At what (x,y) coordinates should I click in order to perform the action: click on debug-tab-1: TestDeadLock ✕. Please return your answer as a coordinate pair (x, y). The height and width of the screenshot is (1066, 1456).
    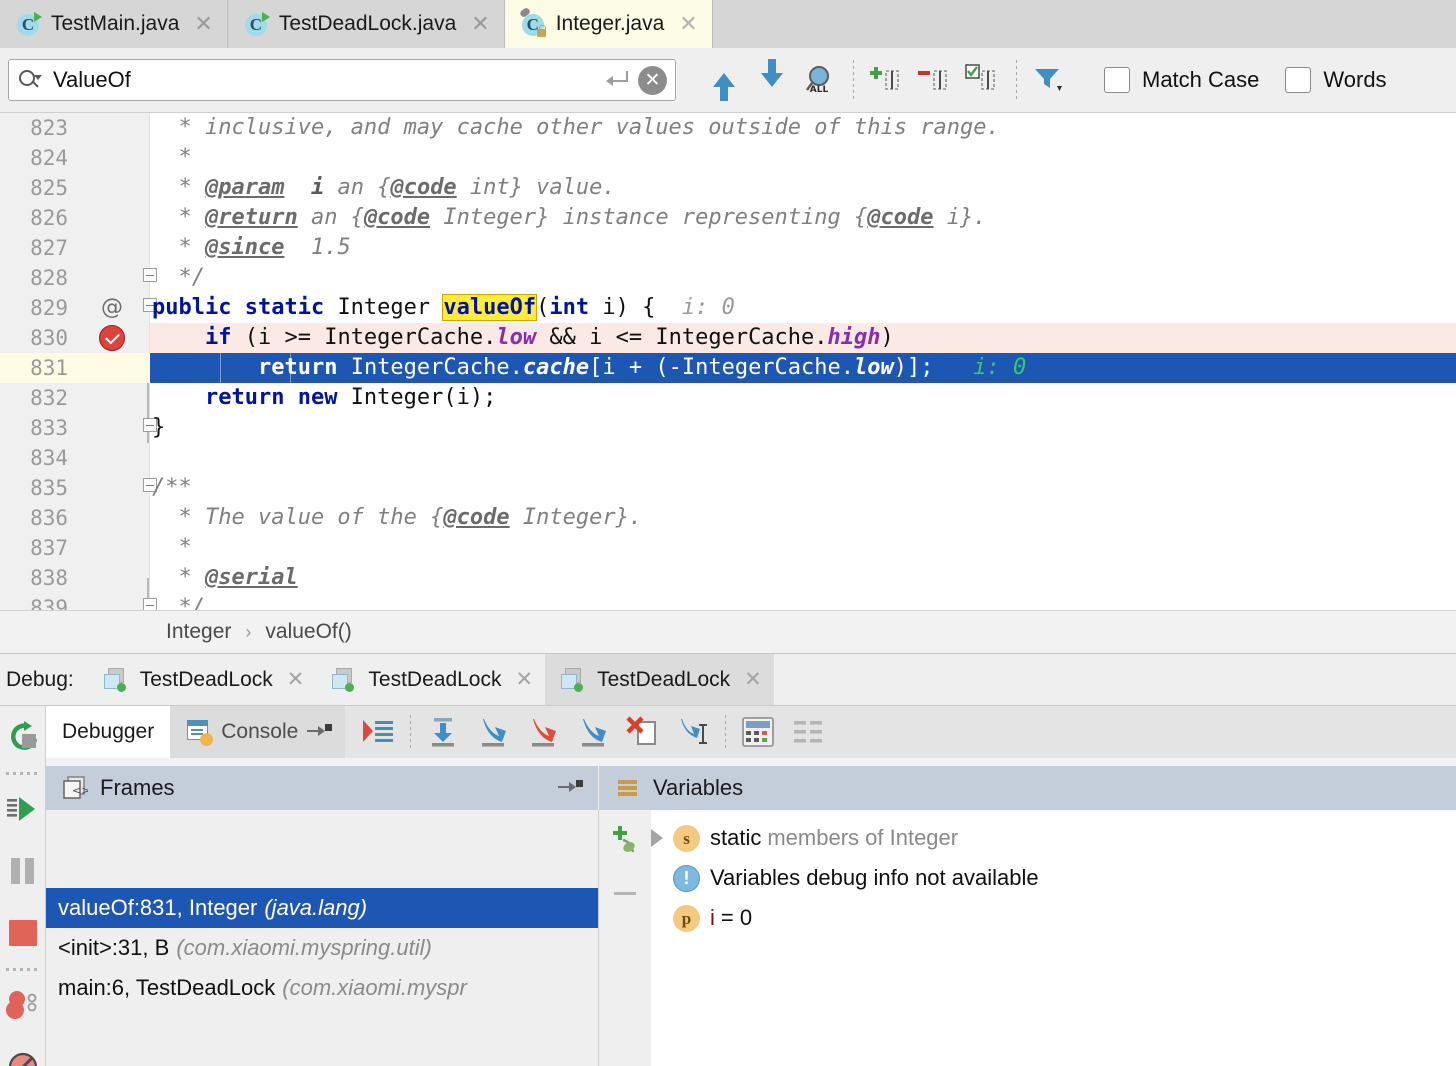
    Looking at the image, I should click on (202, 679).